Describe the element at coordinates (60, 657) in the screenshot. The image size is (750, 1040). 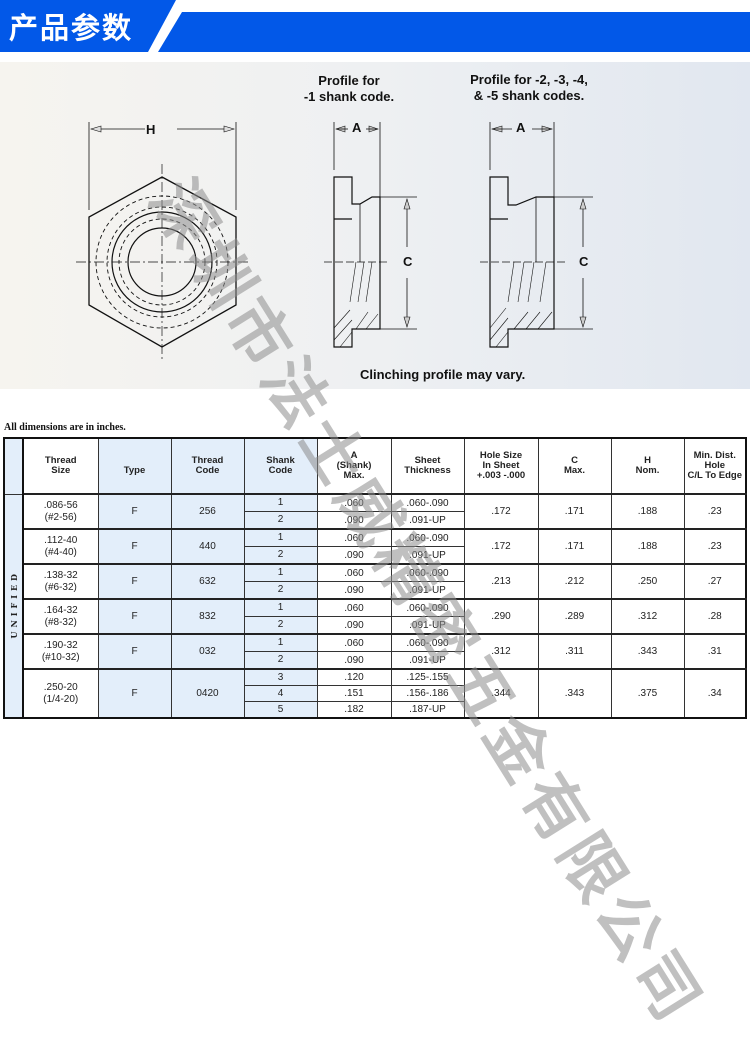
I see `thread-size-alt: (#10-32)` at that location.